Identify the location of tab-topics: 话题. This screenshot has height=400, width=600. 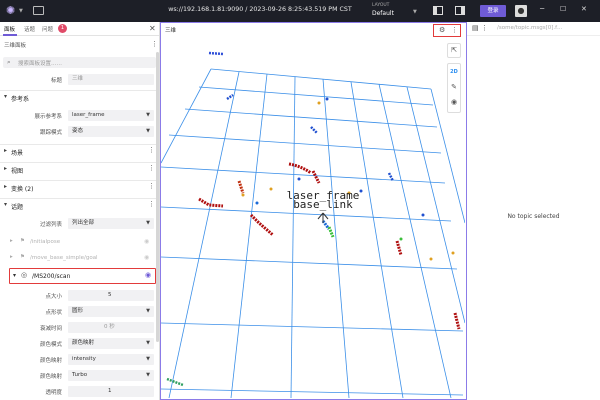
(29, 29).